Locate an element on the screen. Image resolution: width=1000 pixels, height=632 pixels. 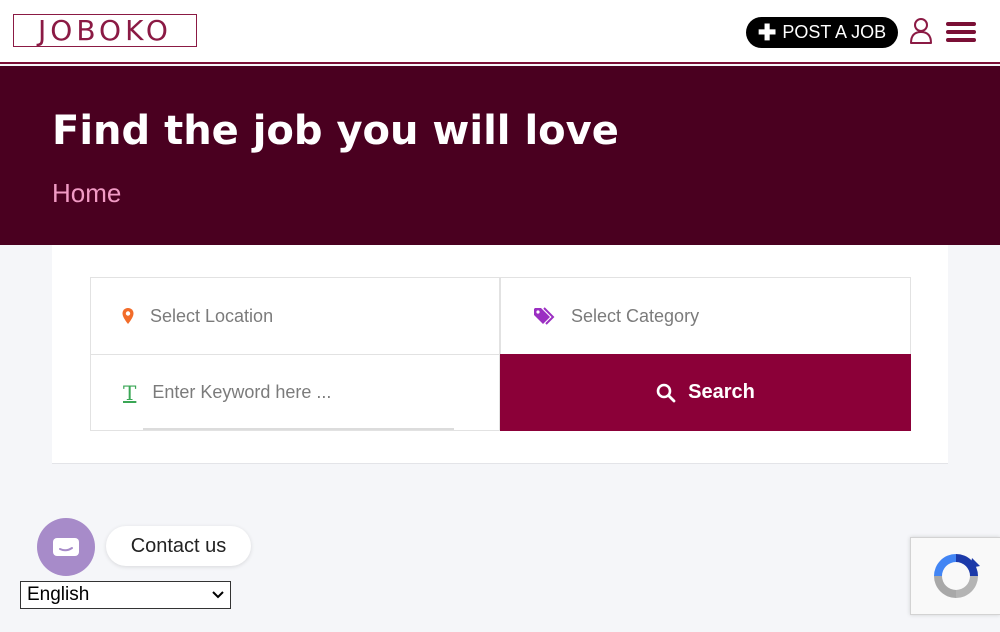
contact-us-label: Contact us is located at coordinates (178, 546).